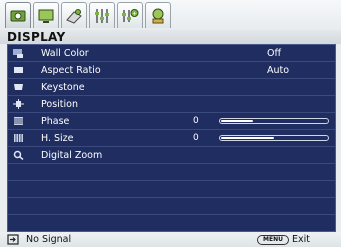 Image resolution: width=341 pixels, height=247 pixels. Describe the element at coordinates (13, 239) in the screenshot. I see `input-source-icon` at that location.